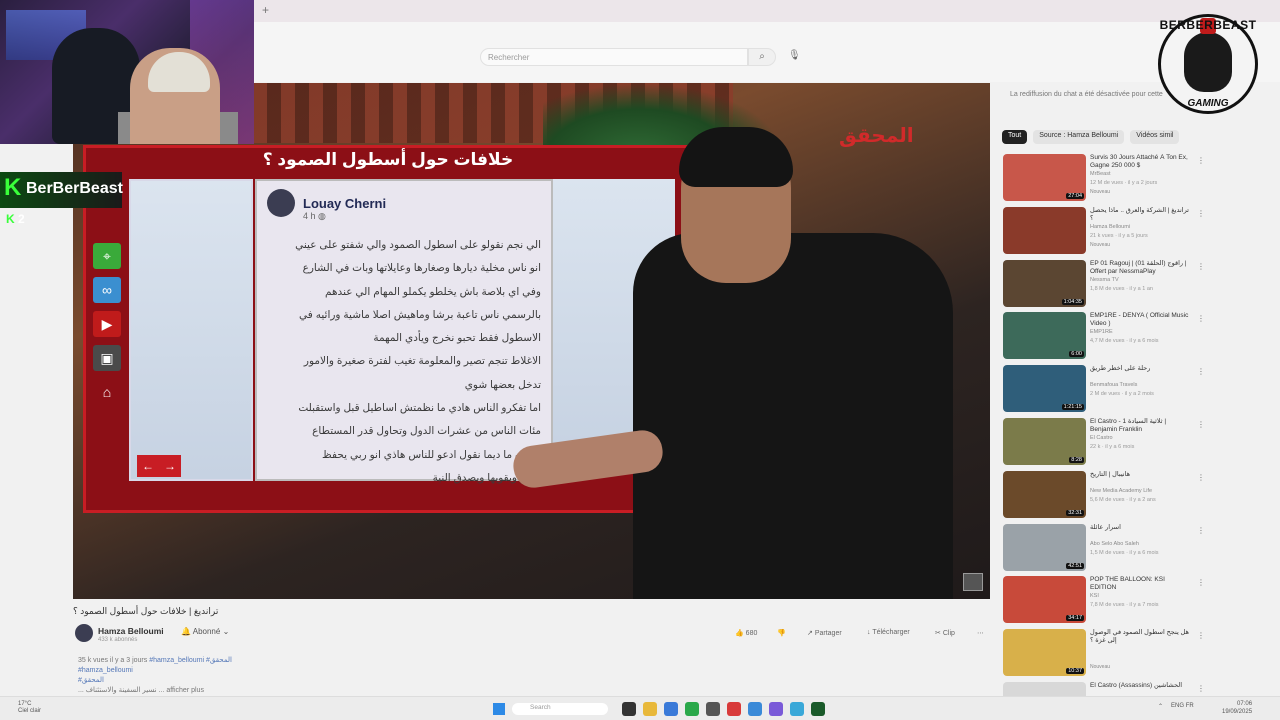  I want to click on recommendation-channel: Benmafoua Travels, so click(1140, 385).